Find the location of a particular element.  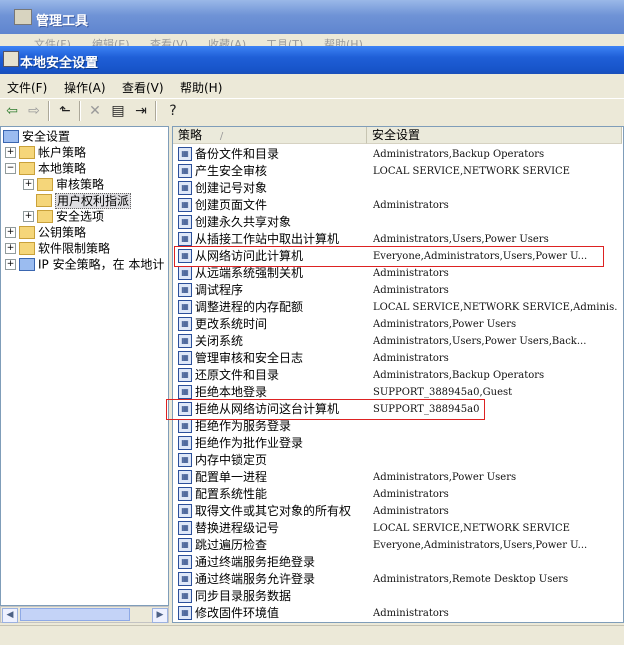

table-row: ▦ 取得文件或其它对象的所有权 Administrators is located at coordinates (398, 511).